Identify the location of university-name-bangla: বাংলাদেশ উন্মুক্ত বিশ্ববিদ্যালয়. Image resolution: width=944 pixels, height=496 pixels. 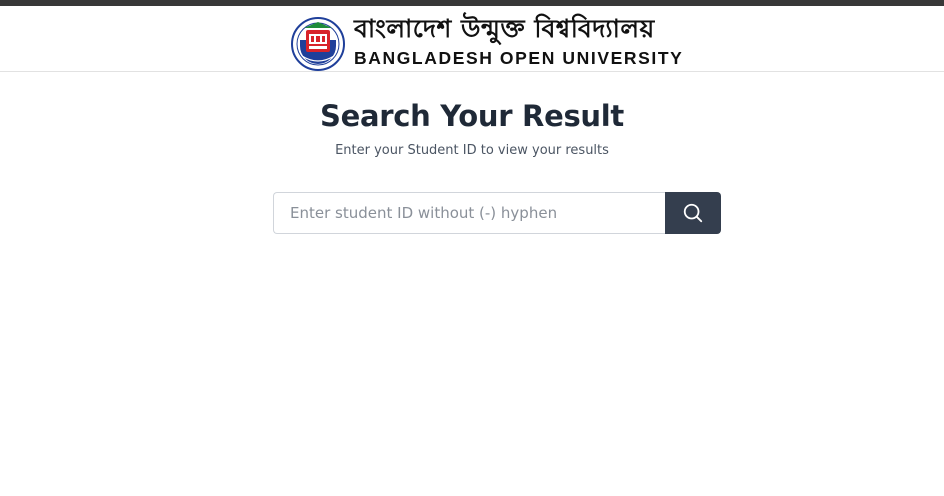
(504, 28).